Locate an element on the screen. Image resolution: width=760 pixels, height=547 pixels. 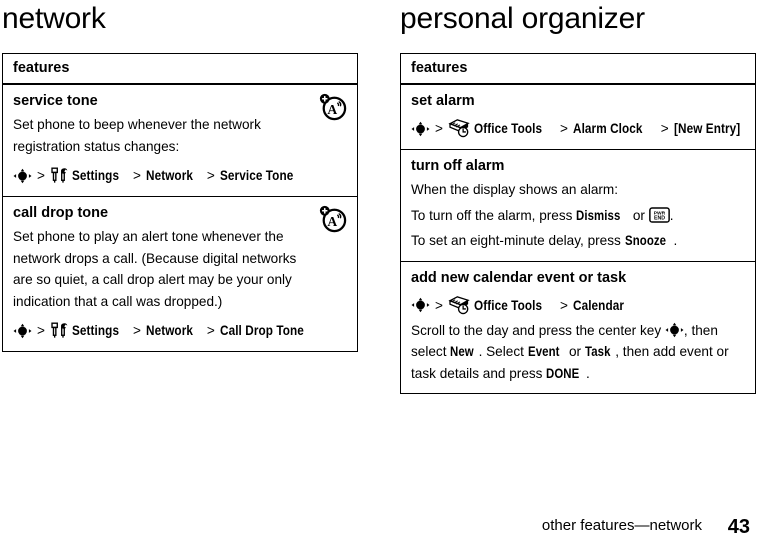
option-label-task: Task is located at coordinates (597, 351).